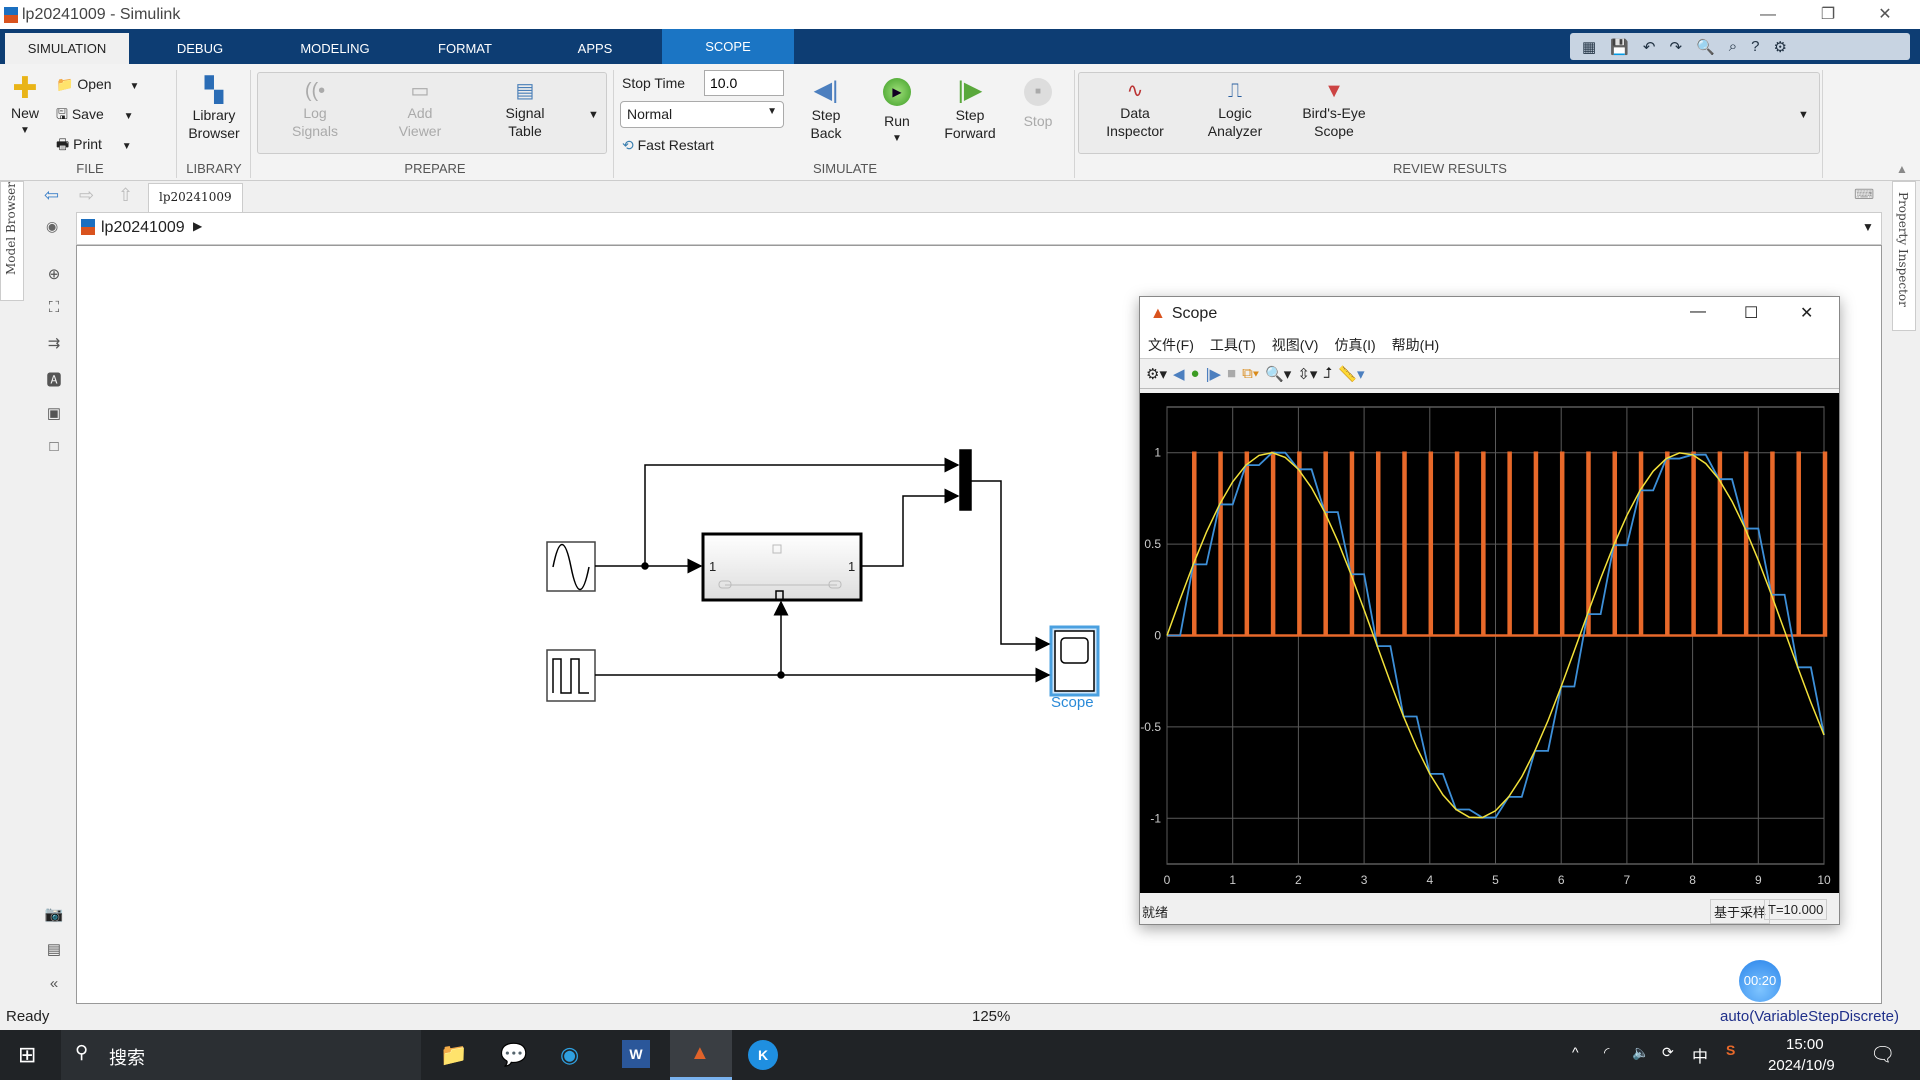 This screenshot has height=1080, width=1920. Describe the element at coordinates (1803, 115) in the screenshot. I see `review-expand-button: ▼` at that location.